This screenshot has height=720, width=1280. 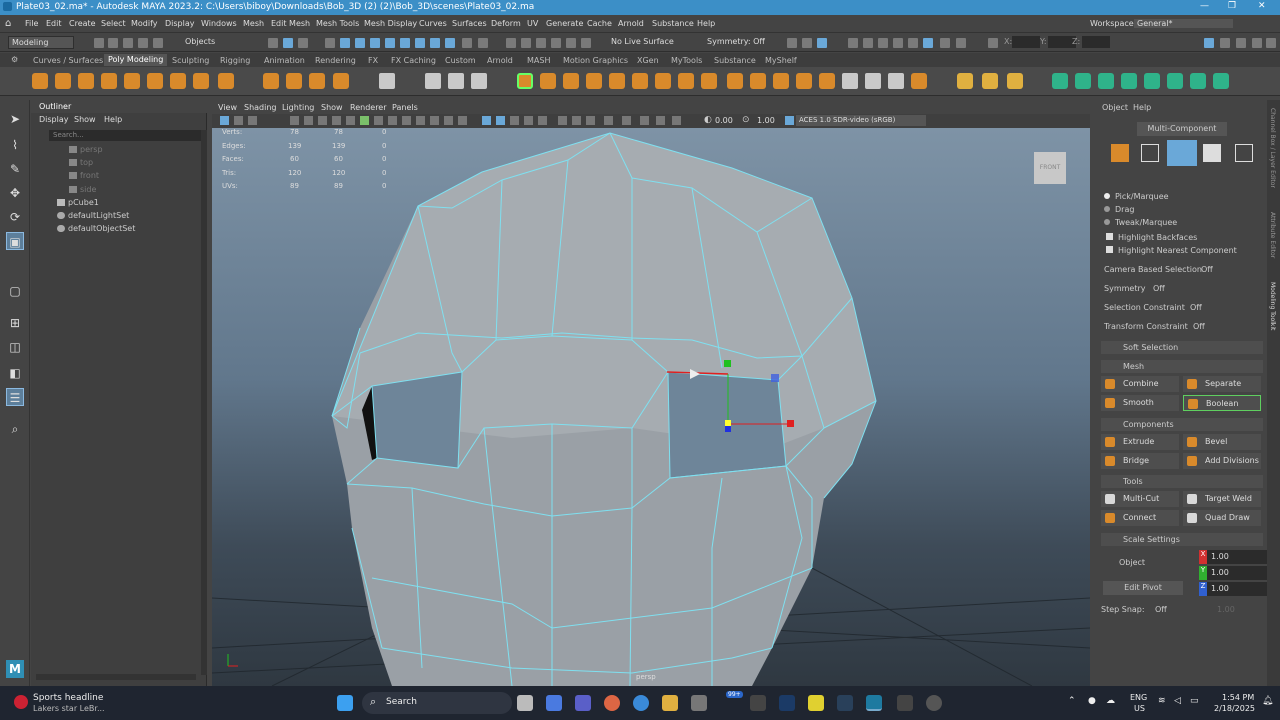 What do you see at coordinates (406, 120) in the screenshot?
I see `safe-action-icon` at bounding box center [406, 120].